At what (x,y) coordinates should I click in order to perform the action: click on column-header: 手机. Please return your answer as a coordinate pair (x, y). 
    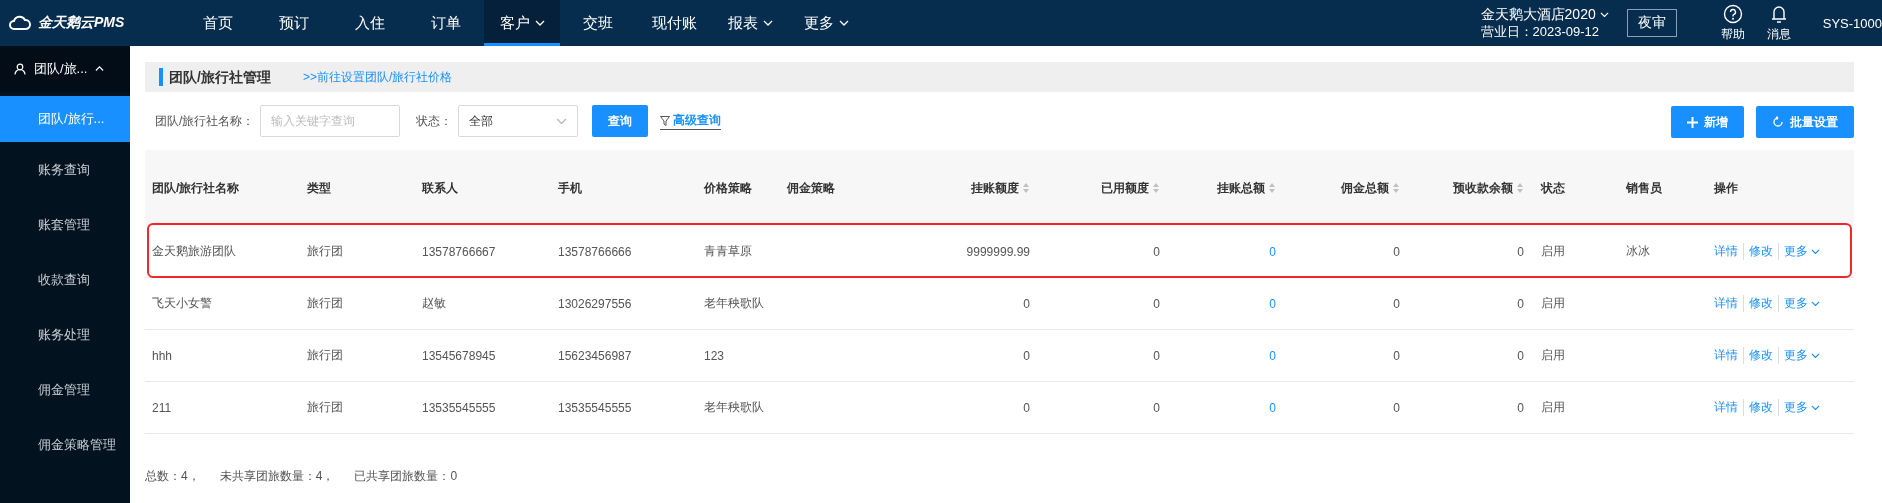
    Looking at the image, I should click on (570, 188).